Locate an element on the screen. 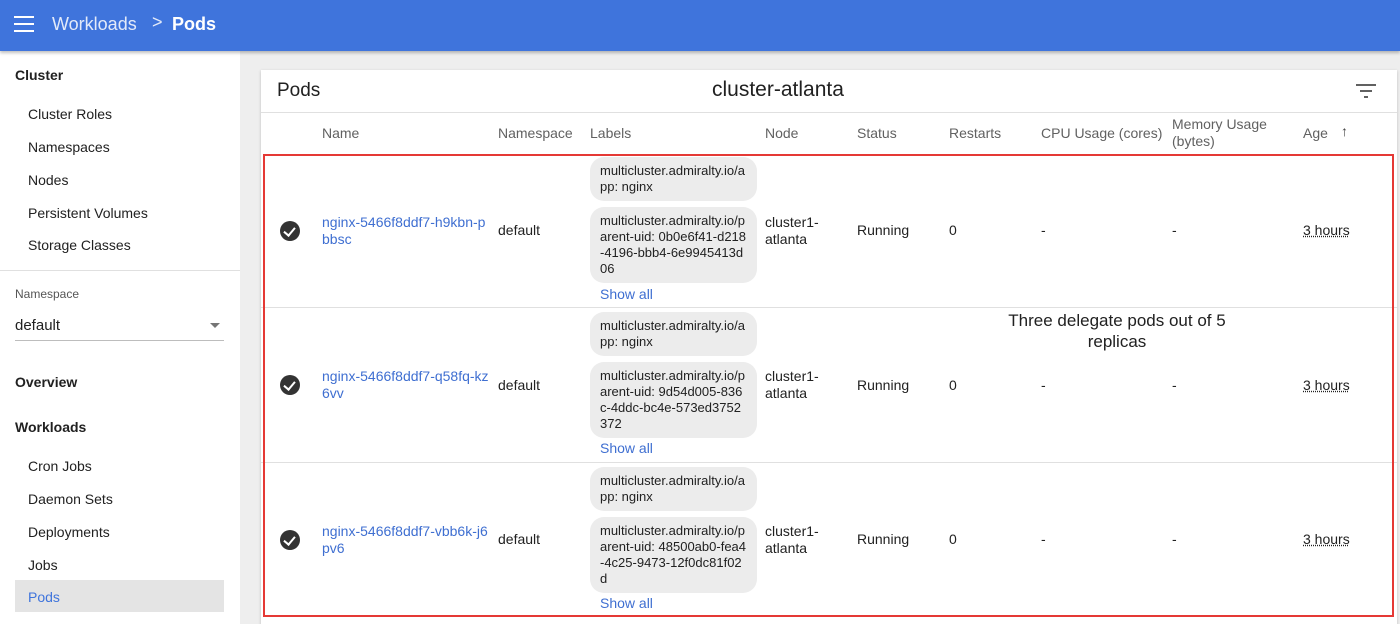 This screenshot has height=624, width=1400. sidebar-item-cluster-roles: Cluster Roles is located at coordinates (70, 114).